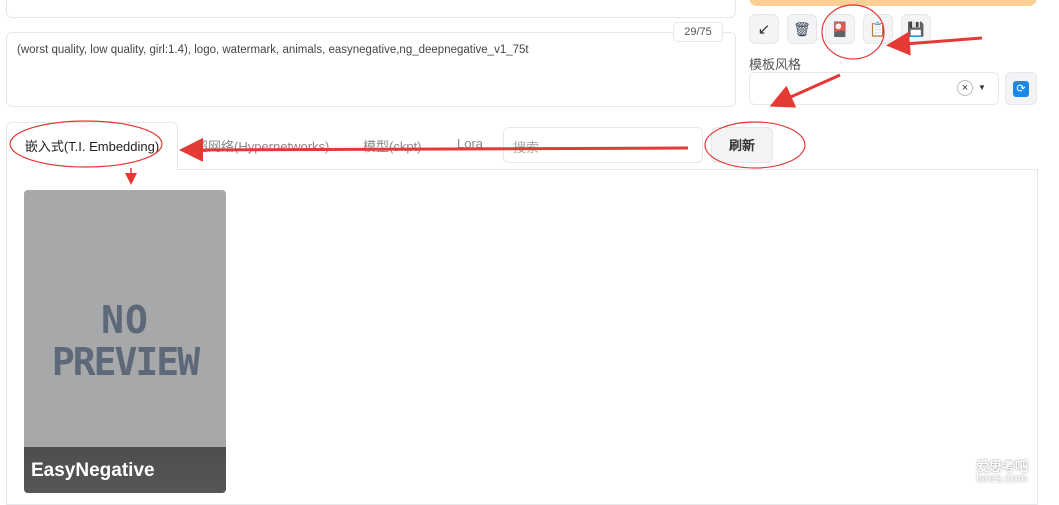 The image size is (1059, 505). I want to click on show-extra-networks-button: 🎴, so click(840, 29).